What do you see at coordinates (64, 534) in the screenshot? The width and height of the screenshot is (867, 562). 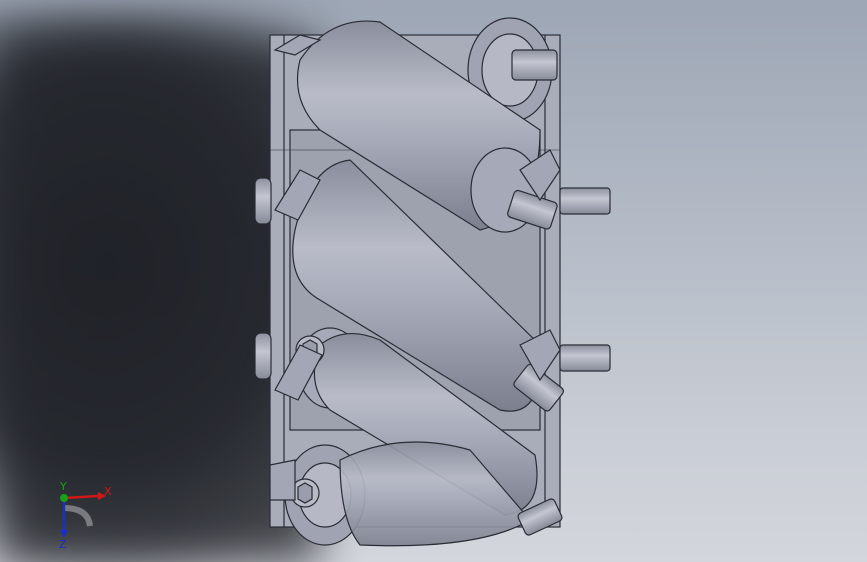 I see `z-axis-arrow` at bounding box center [64, 534].